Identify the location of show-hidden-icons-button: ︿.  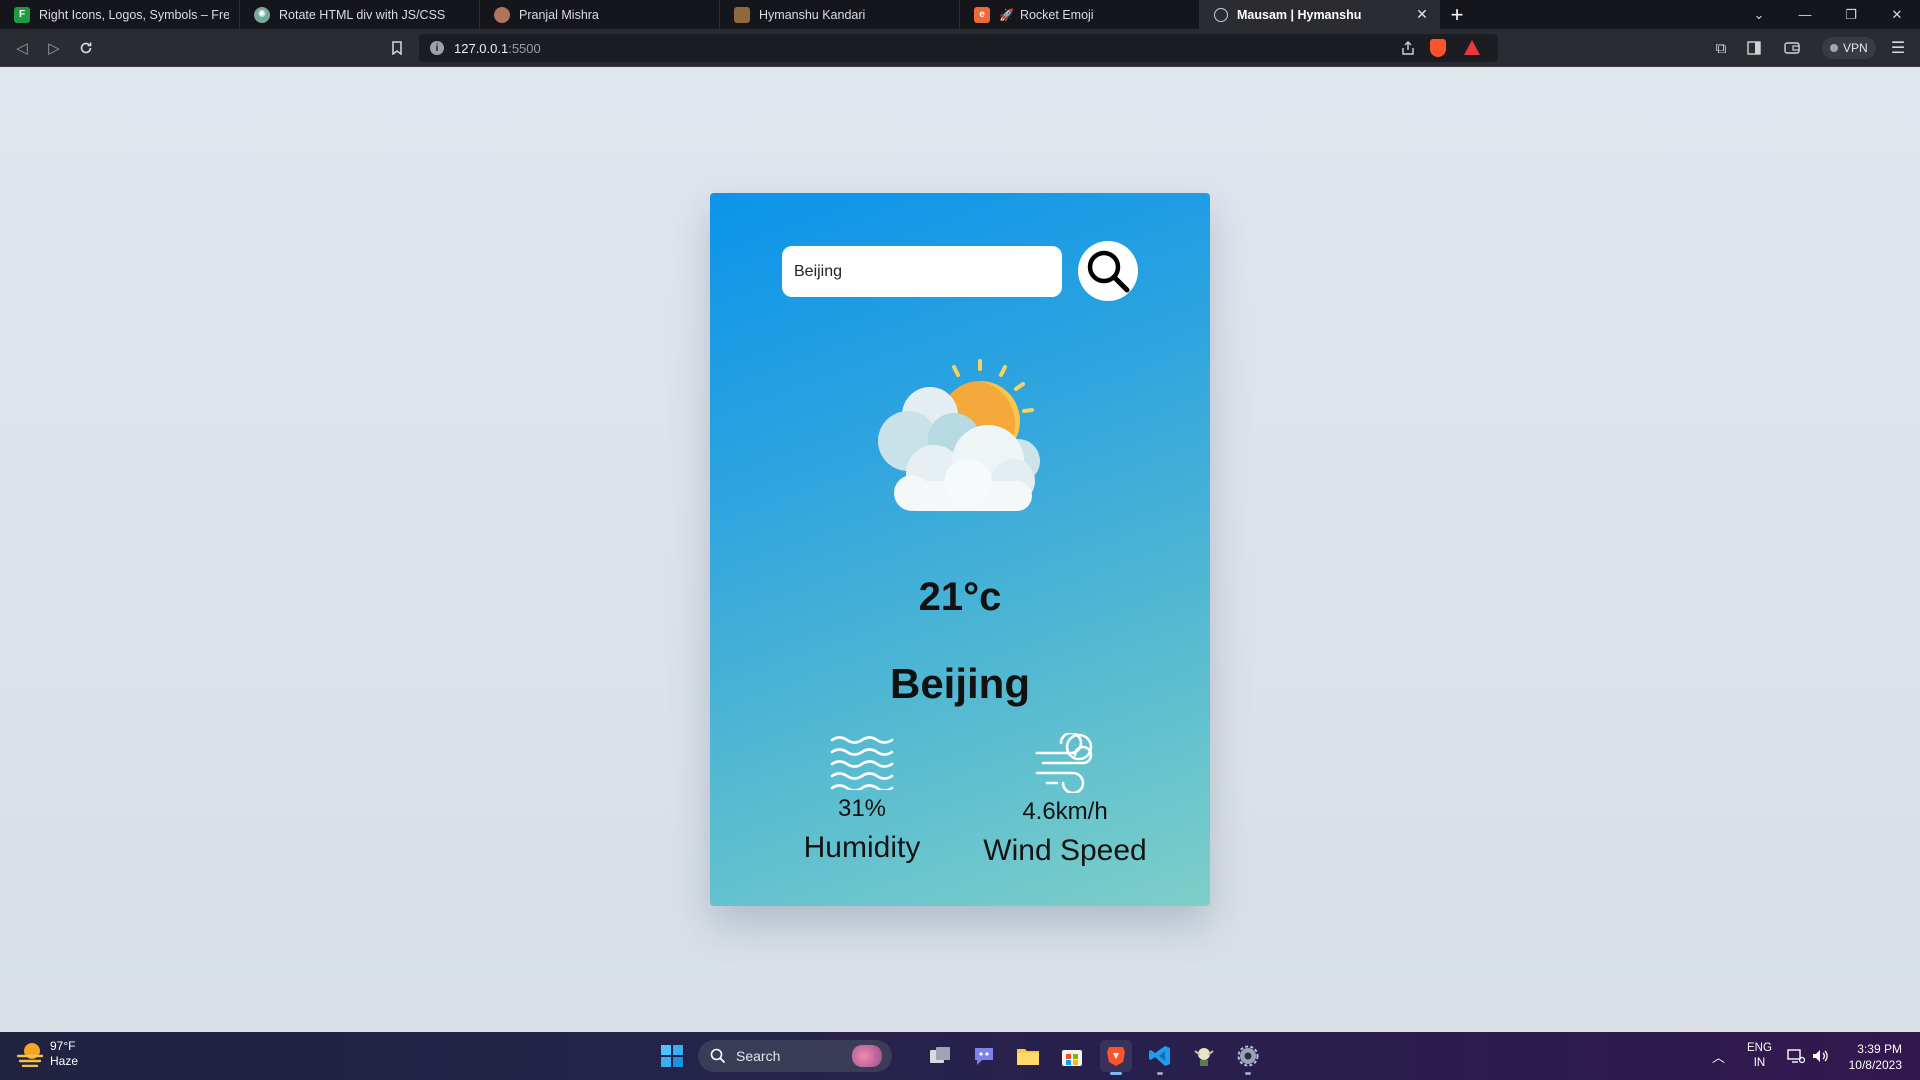
(1718, 1056).